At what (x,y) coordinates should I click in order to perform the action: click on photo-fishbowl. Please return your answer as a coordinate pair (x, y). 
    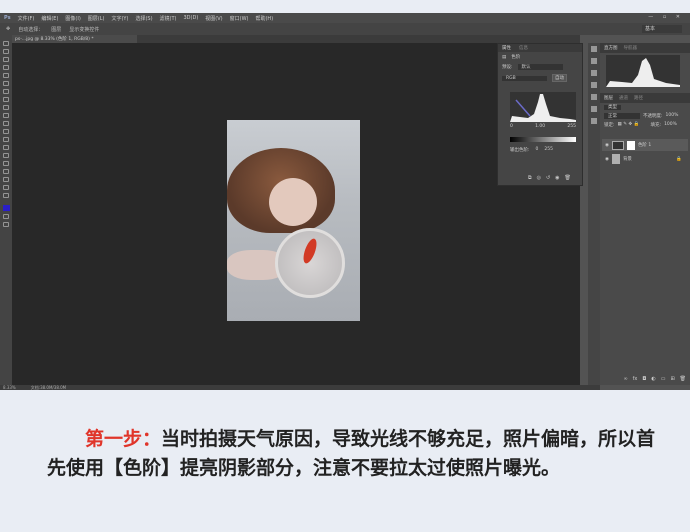
    Looking at the image, I should click on (310, 263).